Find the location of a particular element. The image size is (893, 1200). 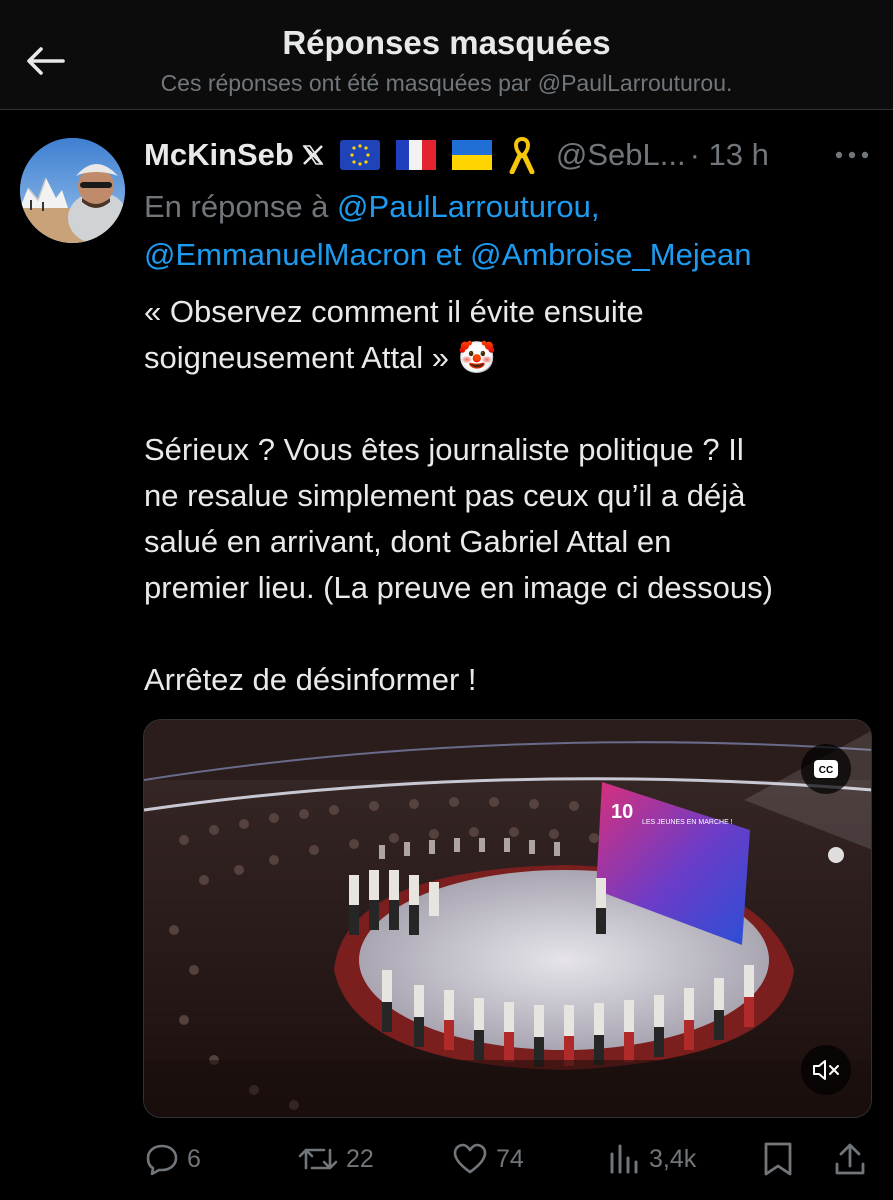

tweet-actions: 6 22 74 3,4k is located at coordinates (446, 1159).